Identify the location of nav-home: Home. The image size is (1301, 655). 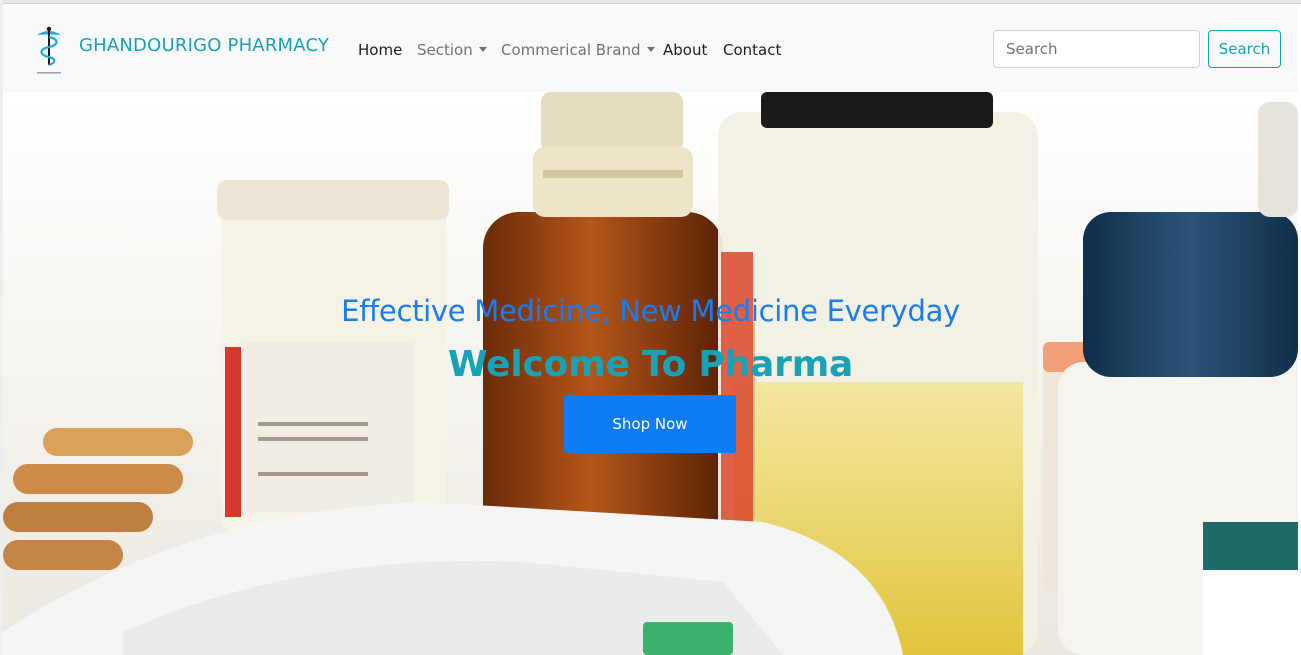
(380, 50).